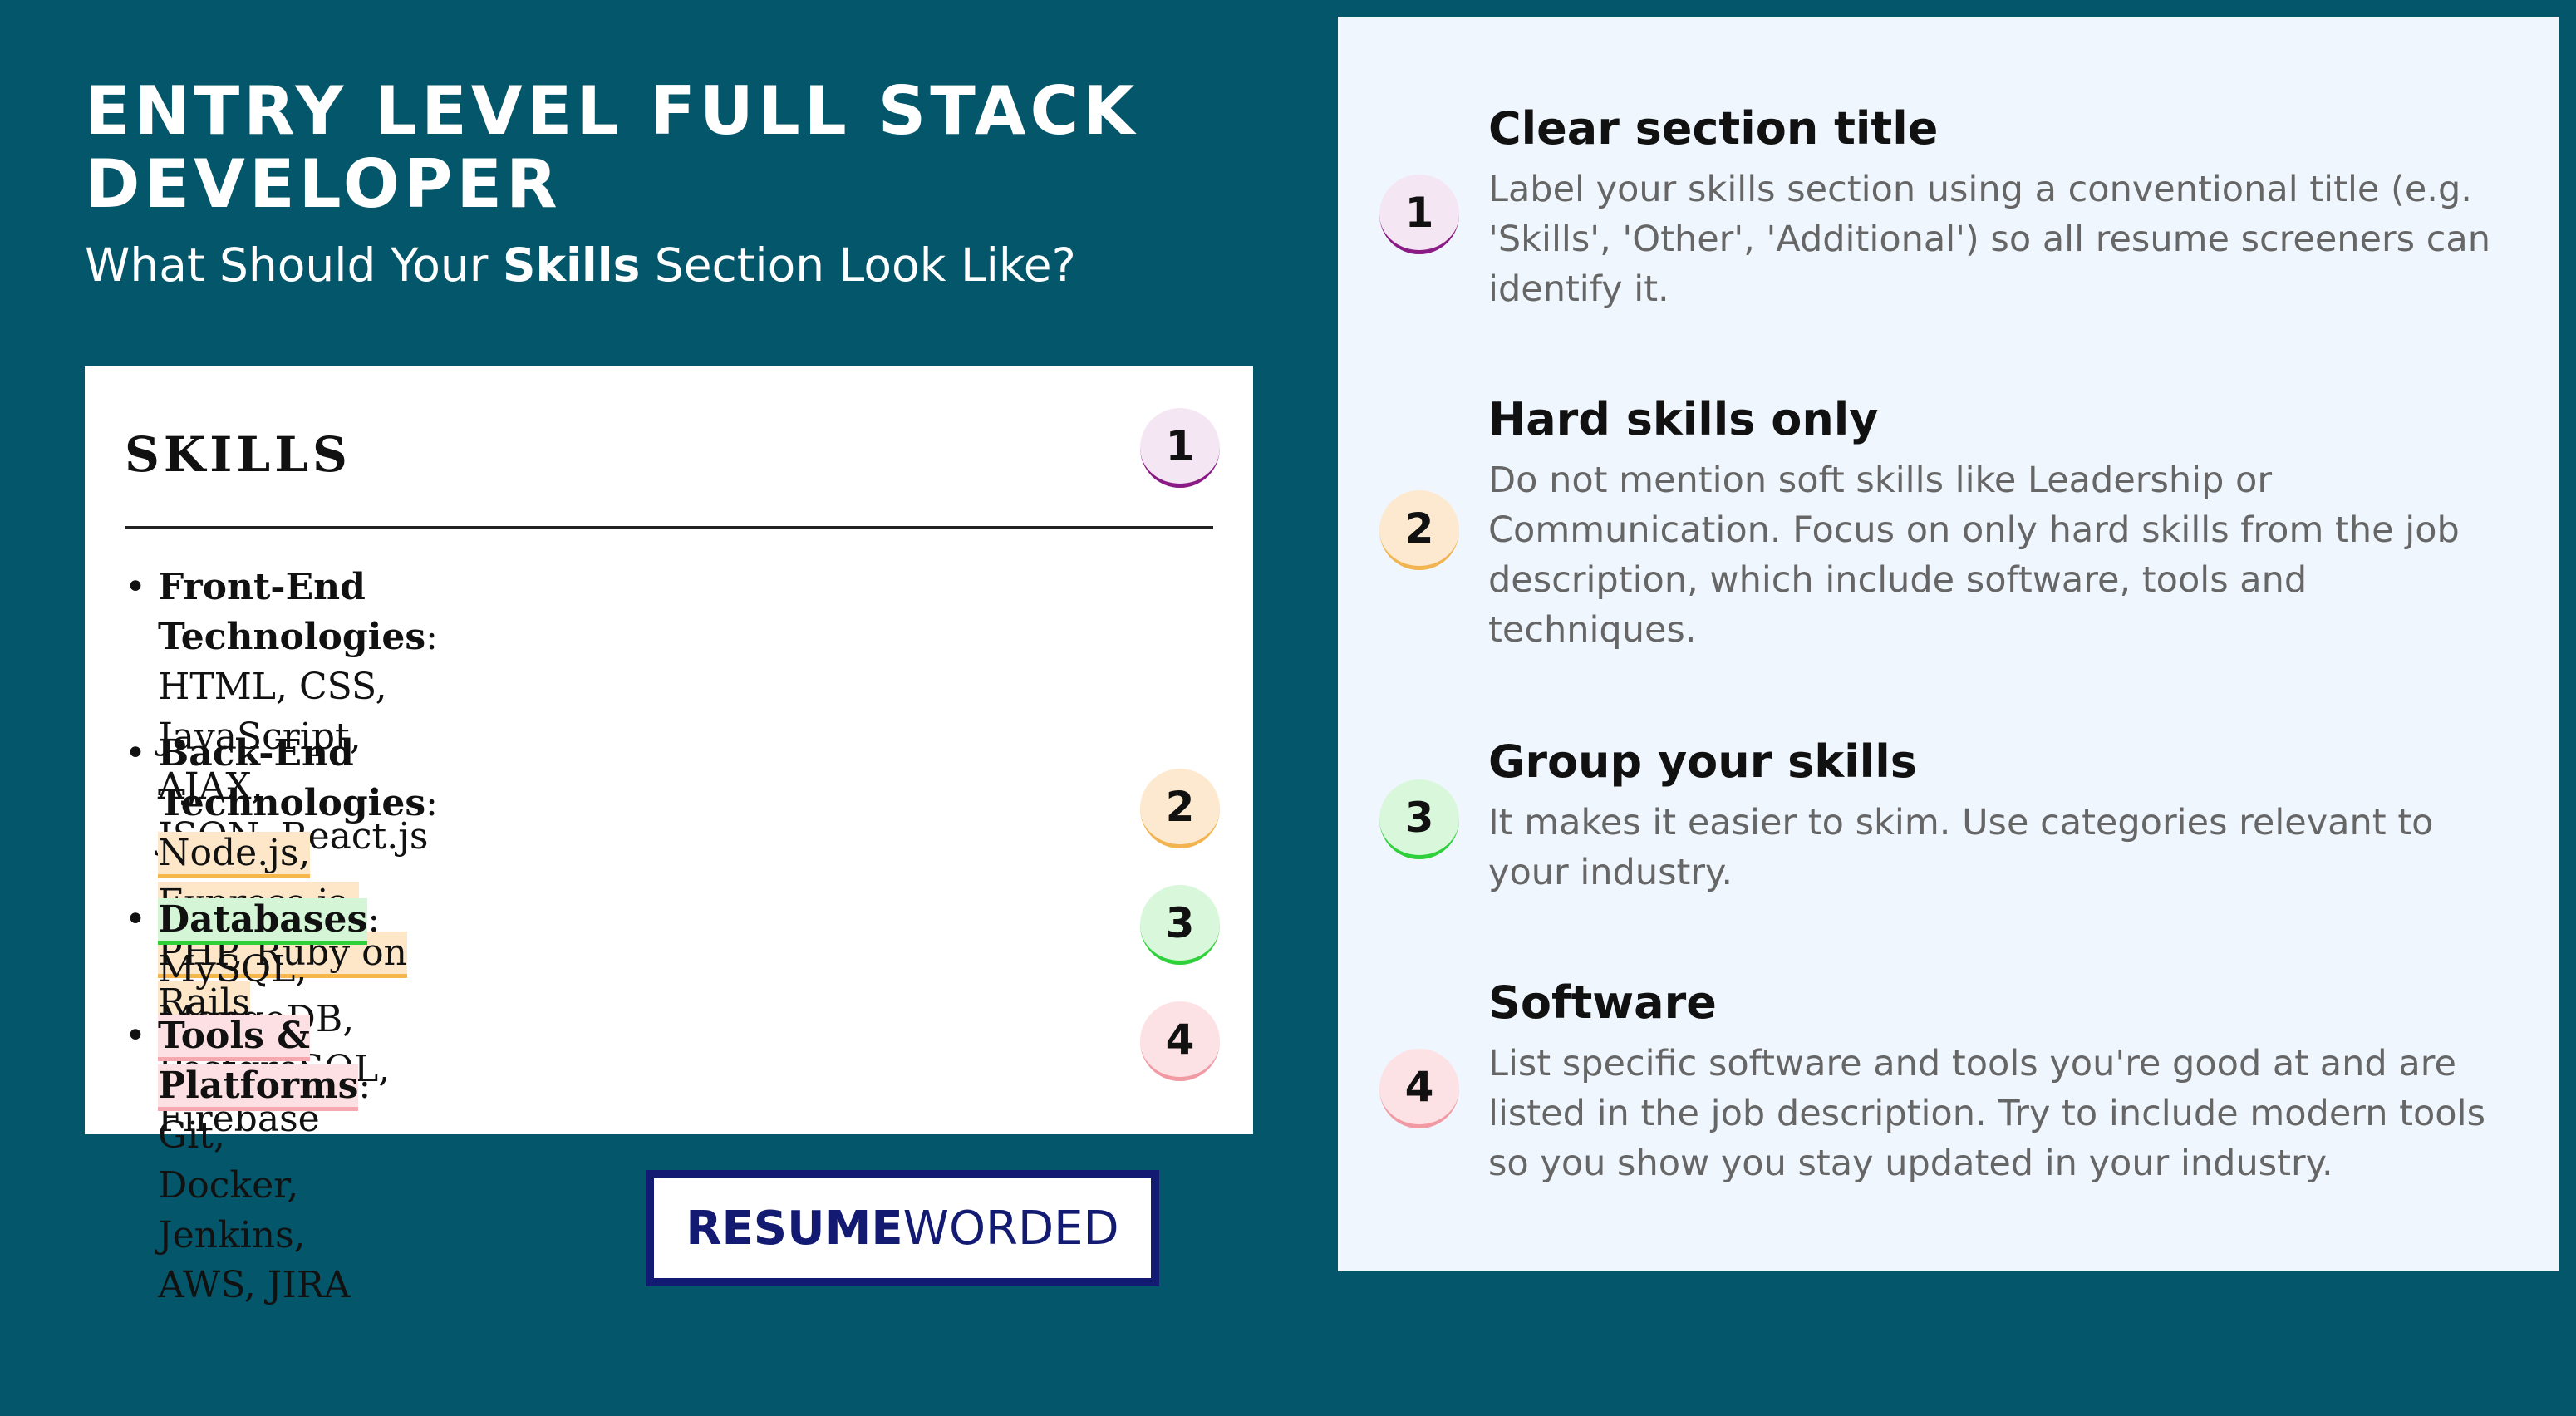  What do you see at coordinates (1180, 1041) in the screenshot?
I see `badge-4-software: 4` at bounding box center [1180, 1041].